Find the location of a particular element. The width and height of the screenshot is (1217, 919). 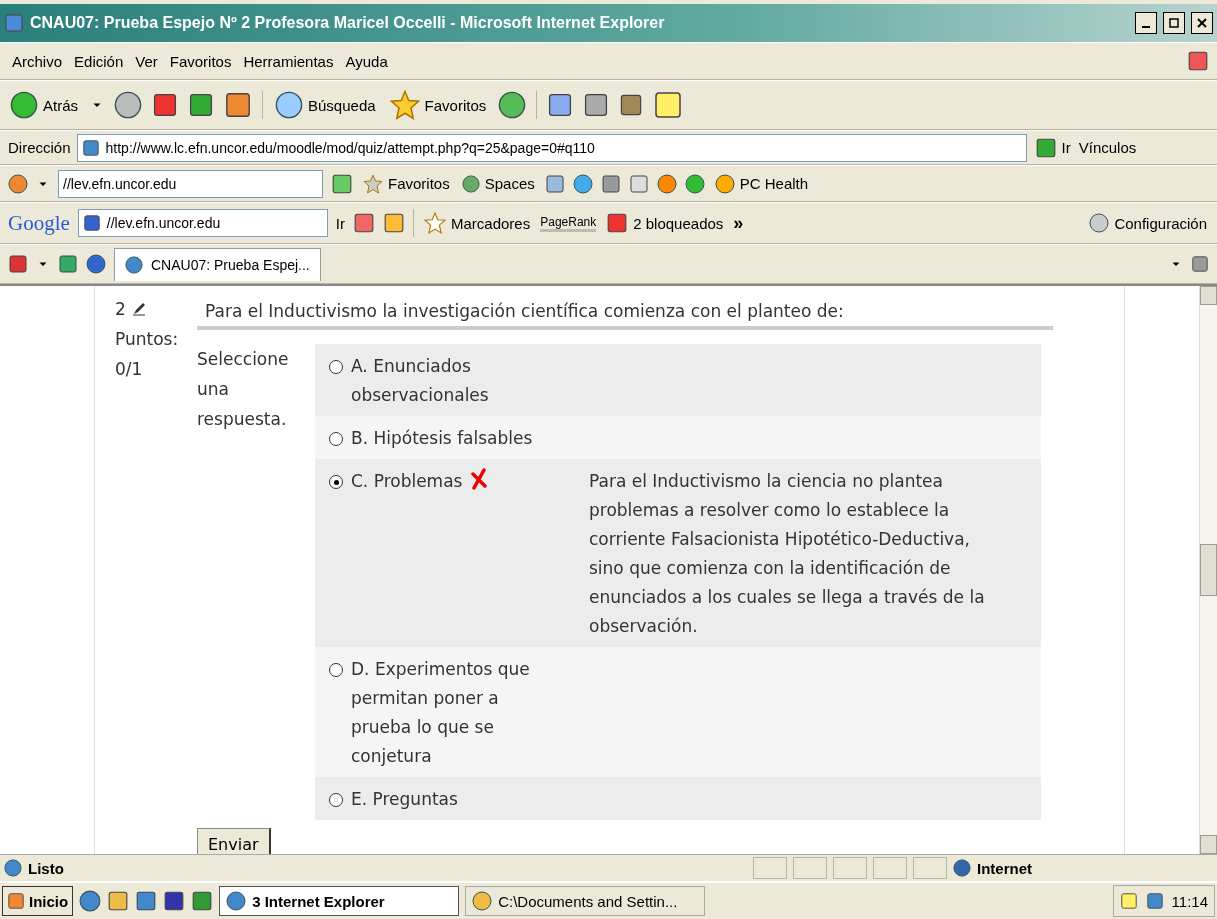

window-title: CNAU07: Prueba Espejo Nº 2 Profesora Maricel Occelli - Microsoft Internet Explorer is located at coordinates (348, 23).